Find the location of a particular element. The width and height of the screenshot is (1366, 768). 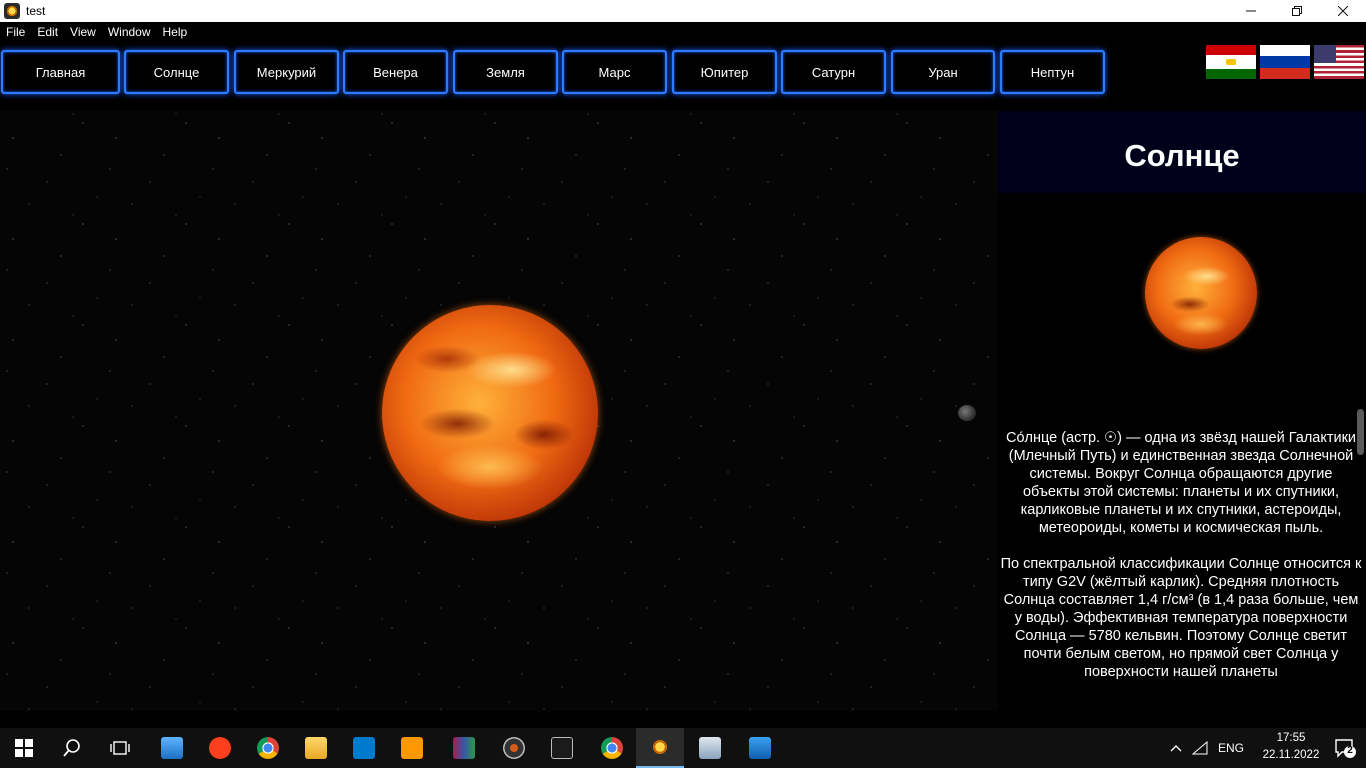

panel-header: Солнце is located at coordinates (1182, 152).